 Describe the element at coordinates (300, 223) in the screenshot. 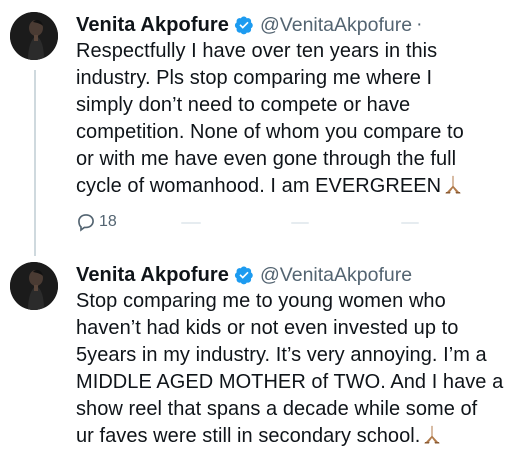

I see `like-button-faded` at that location.